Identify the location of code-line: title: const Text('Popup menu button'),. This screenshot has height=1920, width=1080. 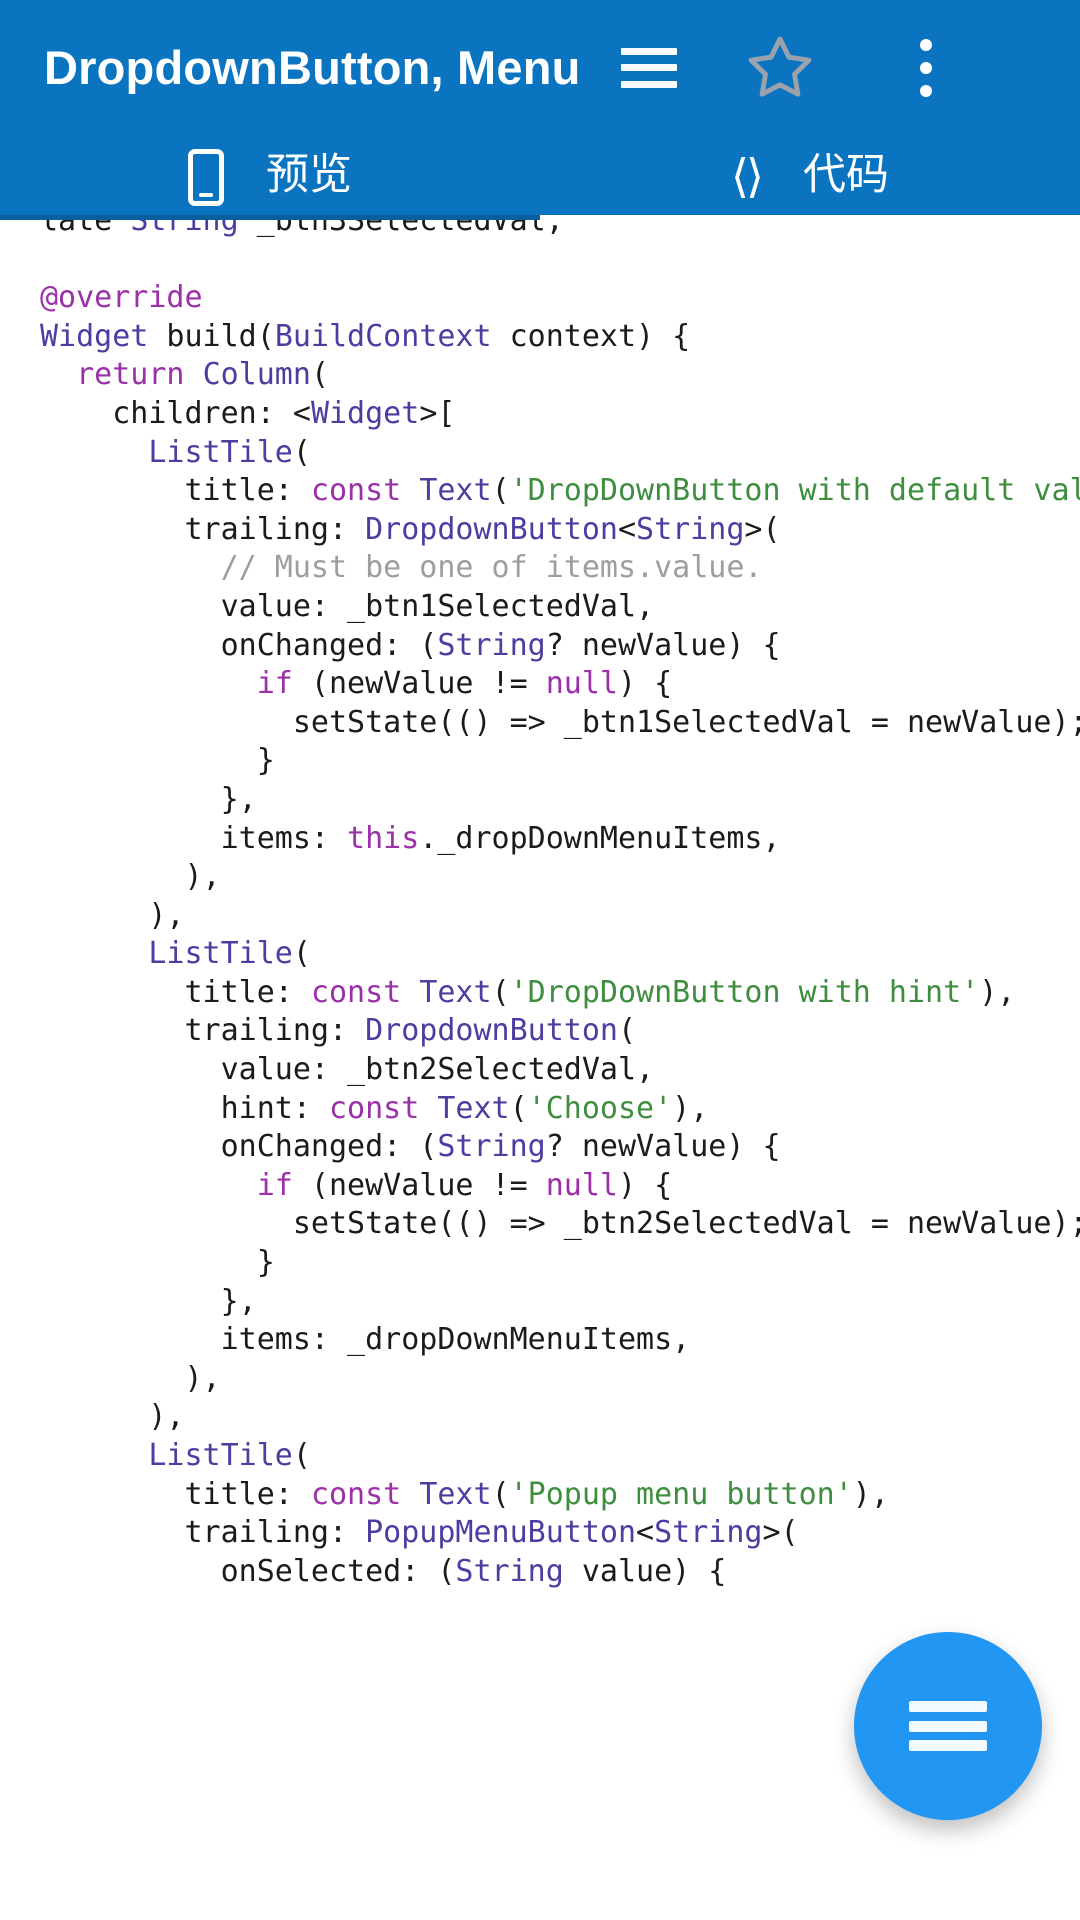
(560, 1495).